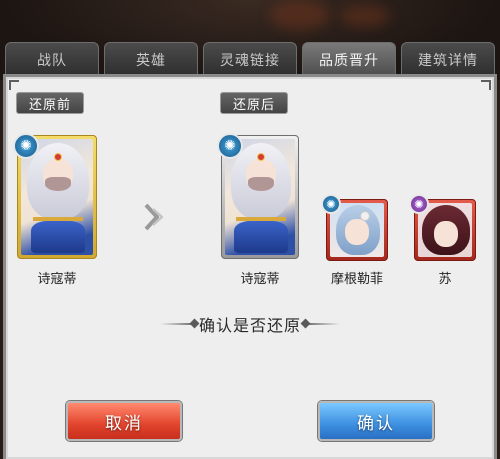 The width and height of the screenshot is (500, 459). Describe the element at coordinates (349, 59) in the screenshot. I see `tab-quality-promotion: 品质晋升` at that location.